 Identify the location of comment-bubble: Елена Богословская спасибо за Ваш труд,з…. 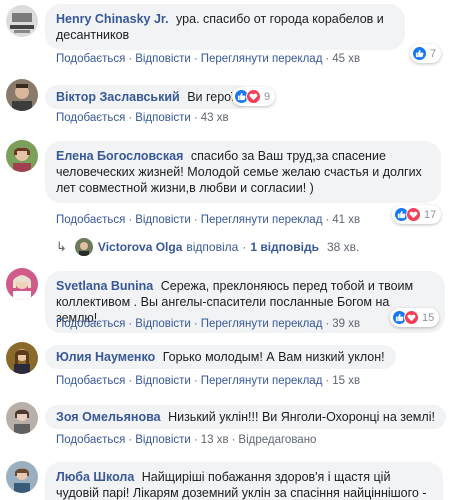
(243, 172).